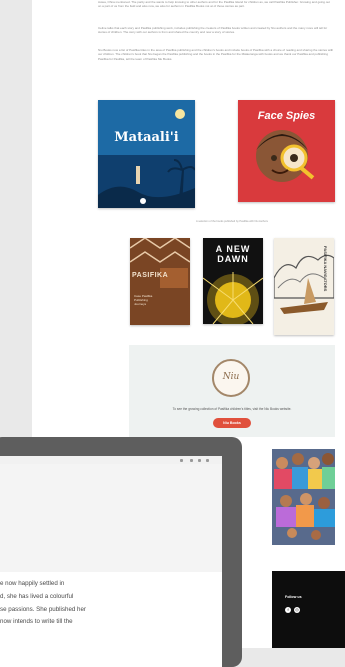  Describe the element at coordinates (143, 300) in the screenshot. I see `book-subtitle: Case Pasifika Publishing Journeys` at that location.